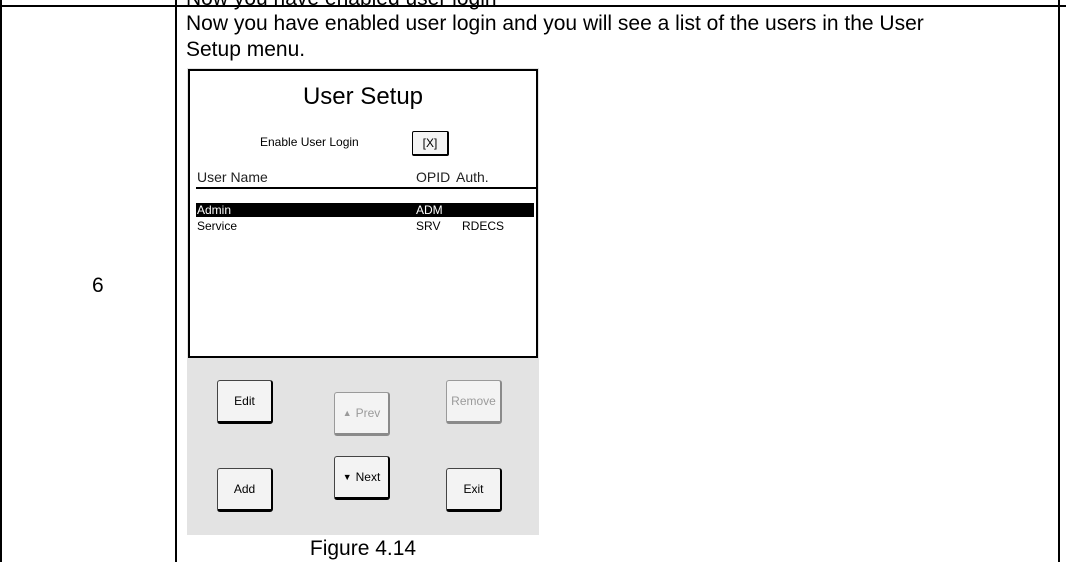 The width and height of the screenshot is (1066, 562). I want to click on table-left-border, so click(1, 281).